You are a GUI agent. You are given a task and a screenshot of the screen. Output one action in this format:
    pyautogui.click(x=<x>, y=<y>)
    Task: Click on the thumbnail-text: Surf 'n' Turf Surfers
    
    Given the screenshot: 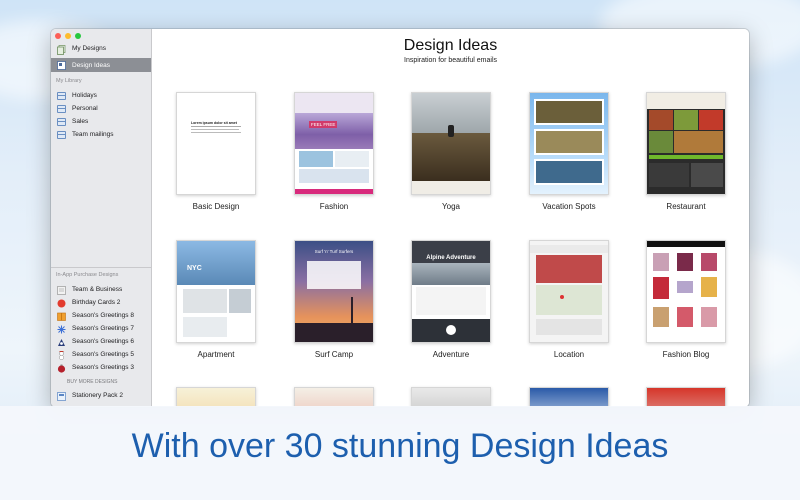 What is the action you would take?
    pyautogui.click(x=334, y=251)
    